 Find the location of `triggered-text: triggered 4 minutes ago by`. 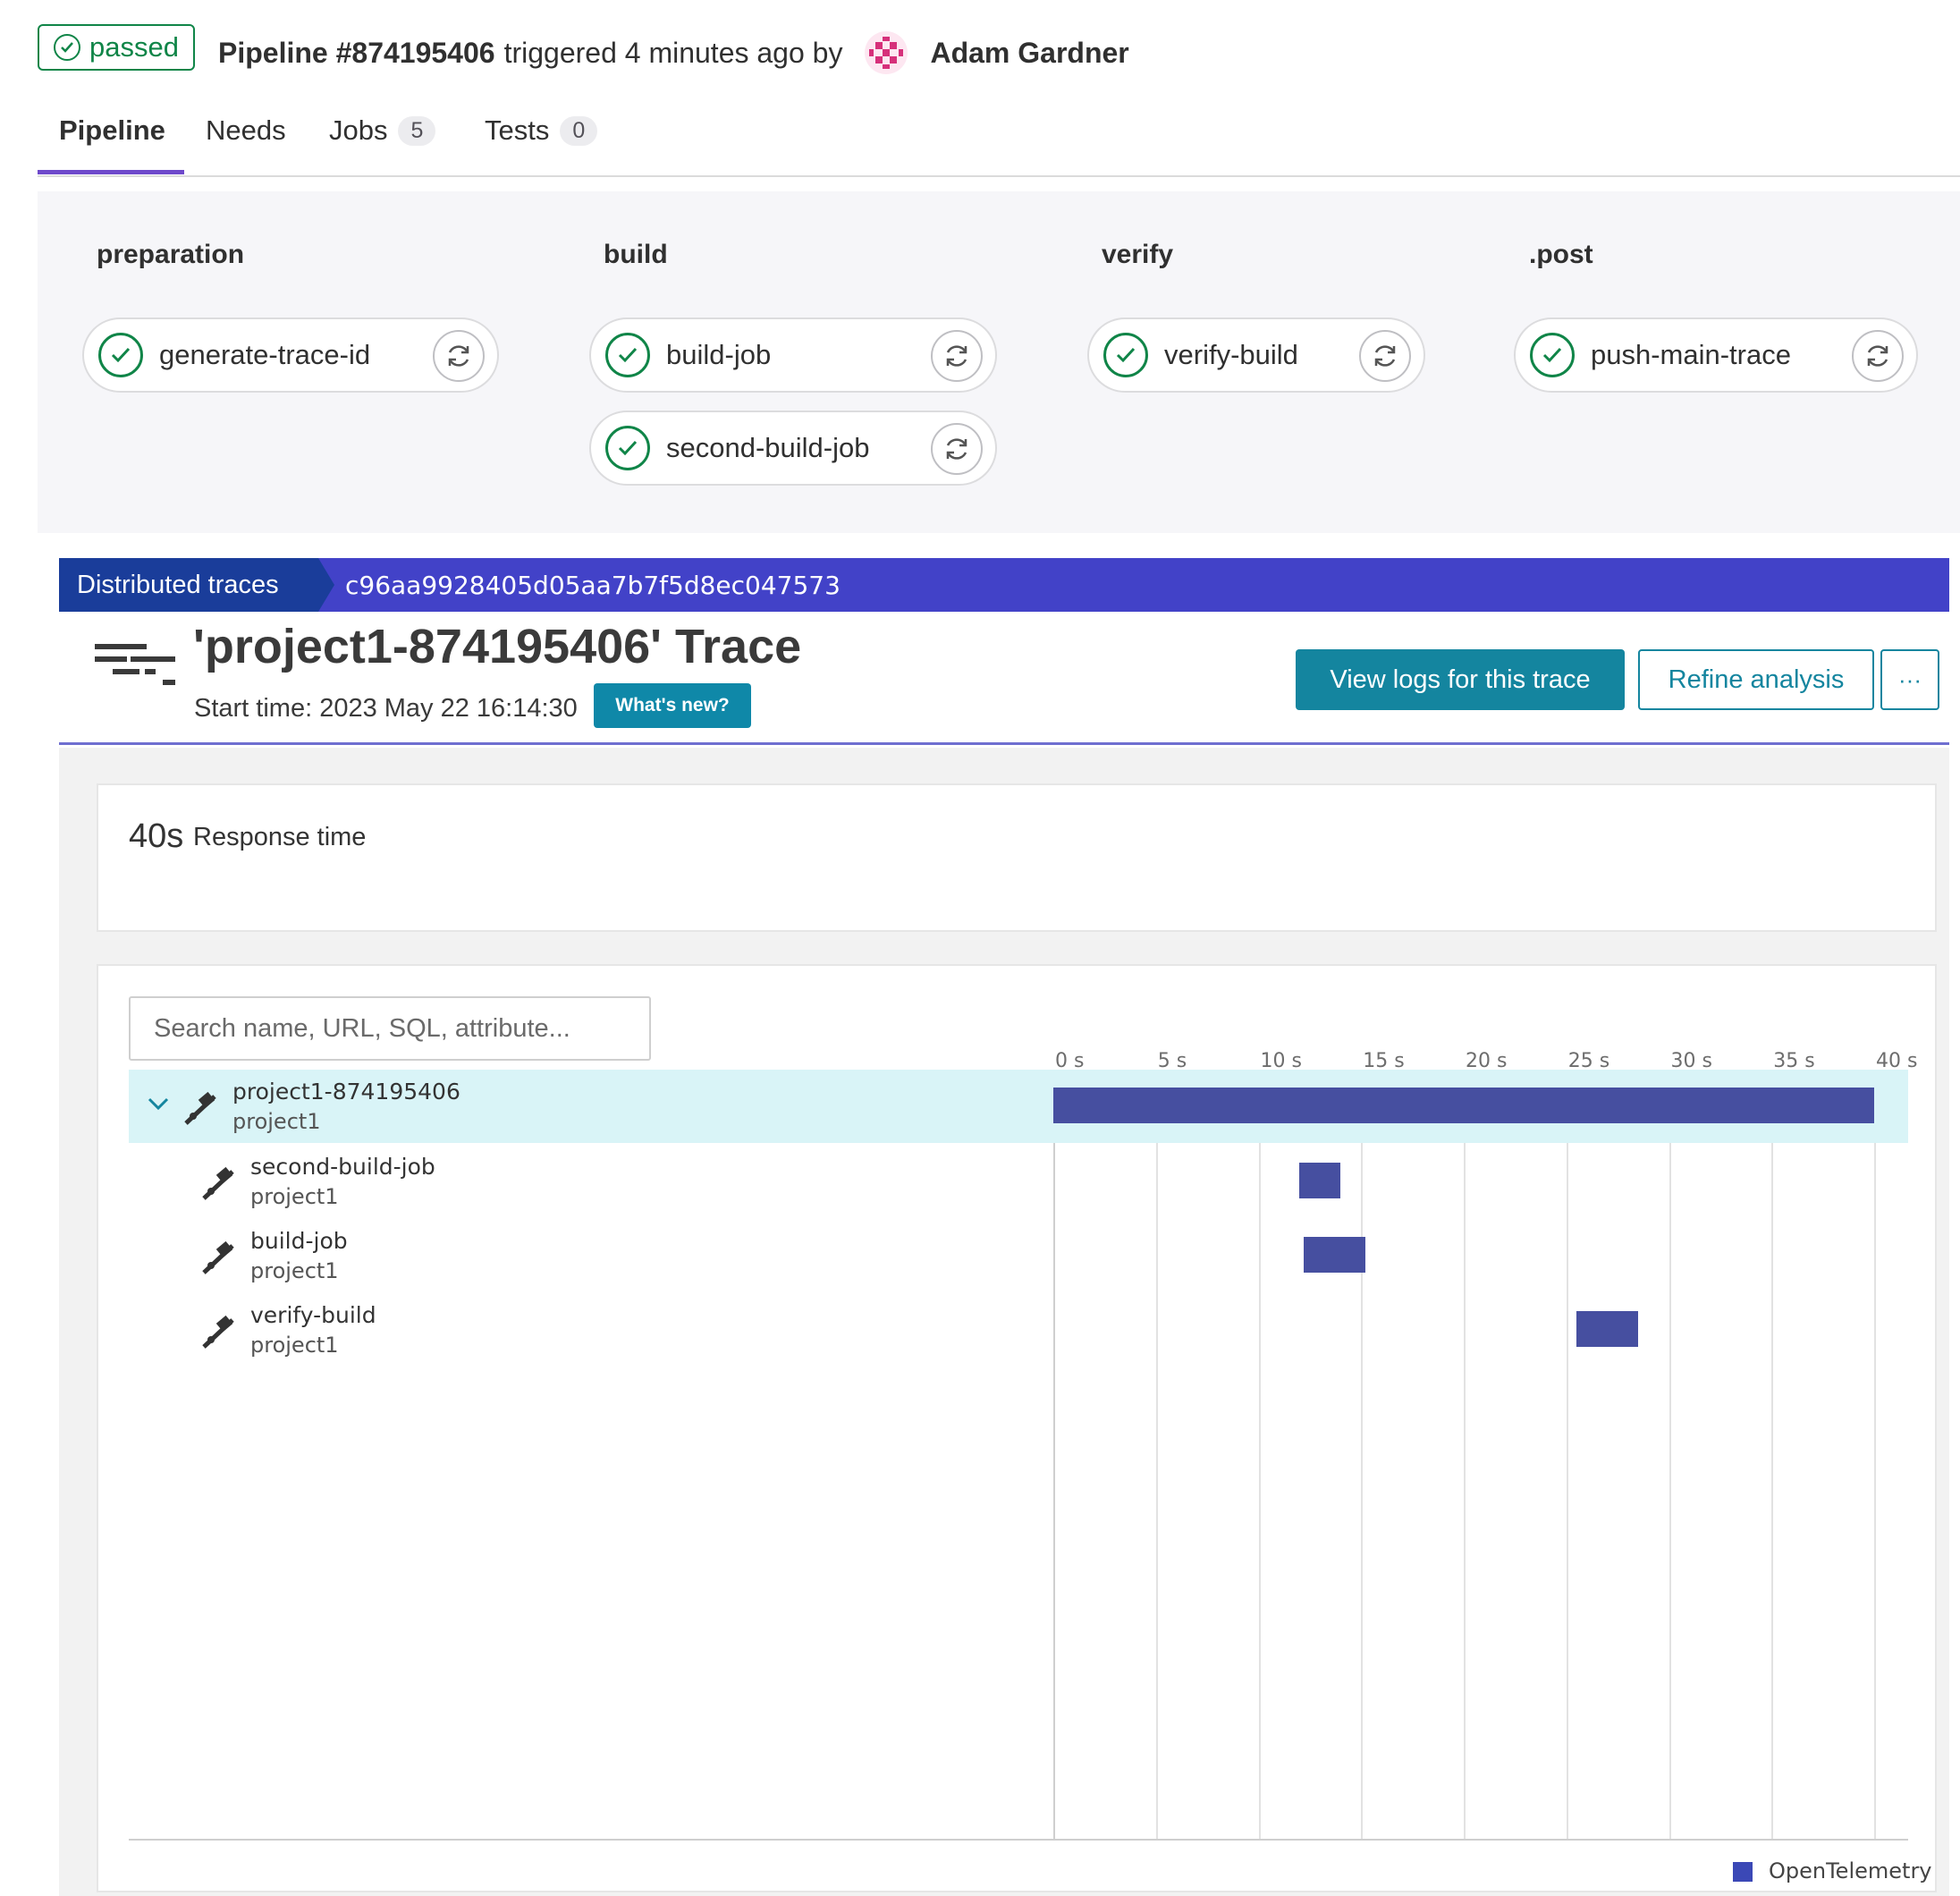

triggered-text: triggered 4 minutes ago by is located at coordinates (673, 52).